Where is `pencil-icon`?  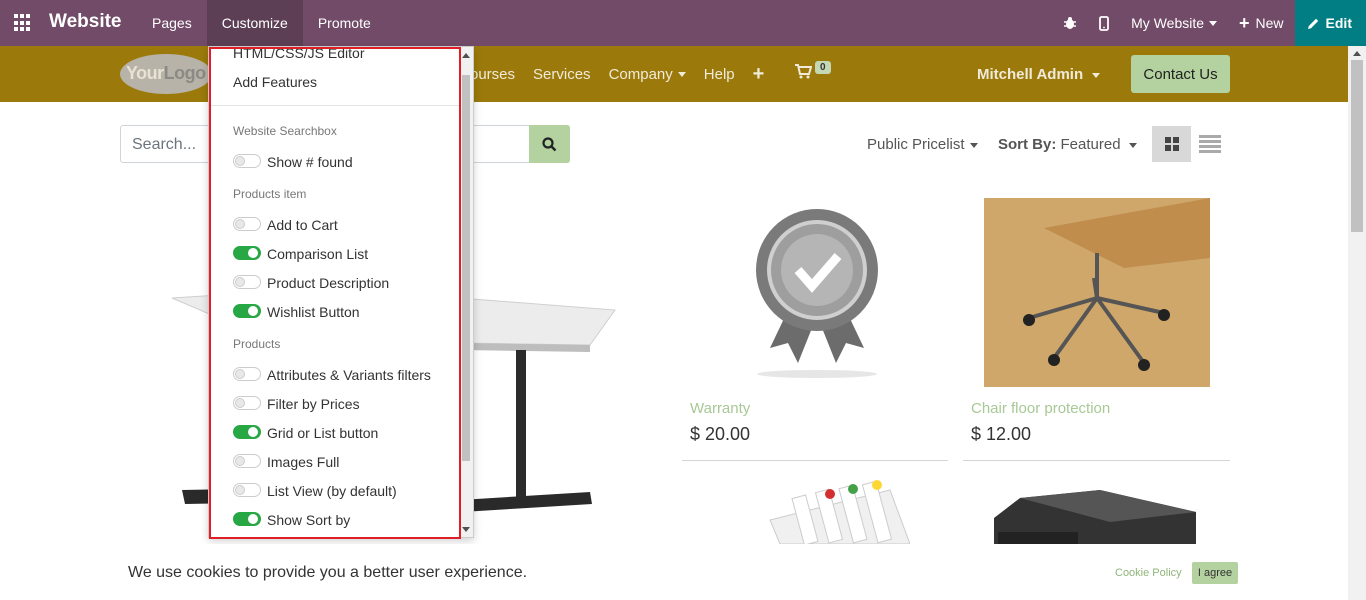 pencil-icon is located at coordinates (1312, 23).